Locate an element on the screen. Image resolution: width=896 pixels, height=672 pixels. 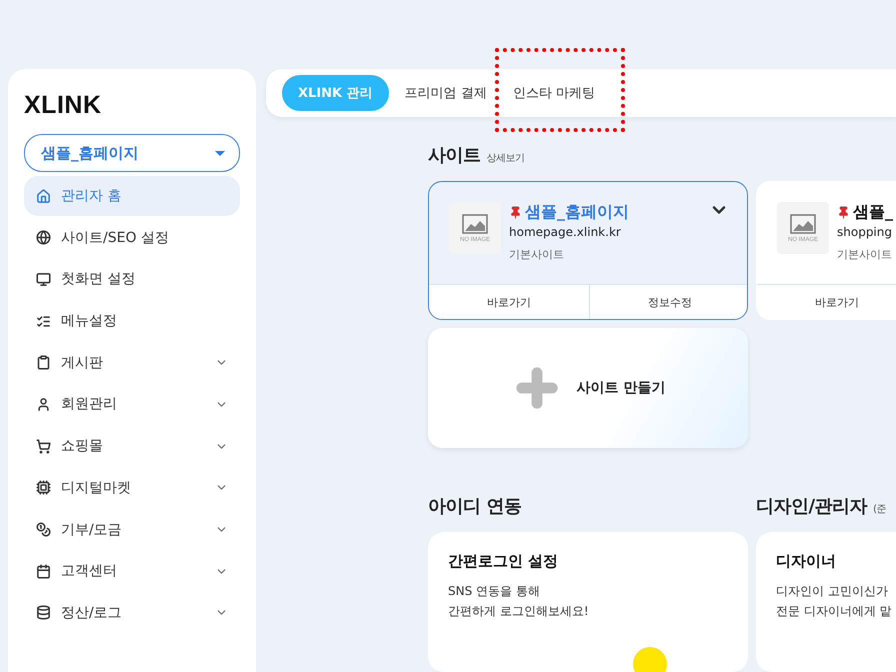
sidebar-item: 관리자 홈 is located at coordinates (132, 196).